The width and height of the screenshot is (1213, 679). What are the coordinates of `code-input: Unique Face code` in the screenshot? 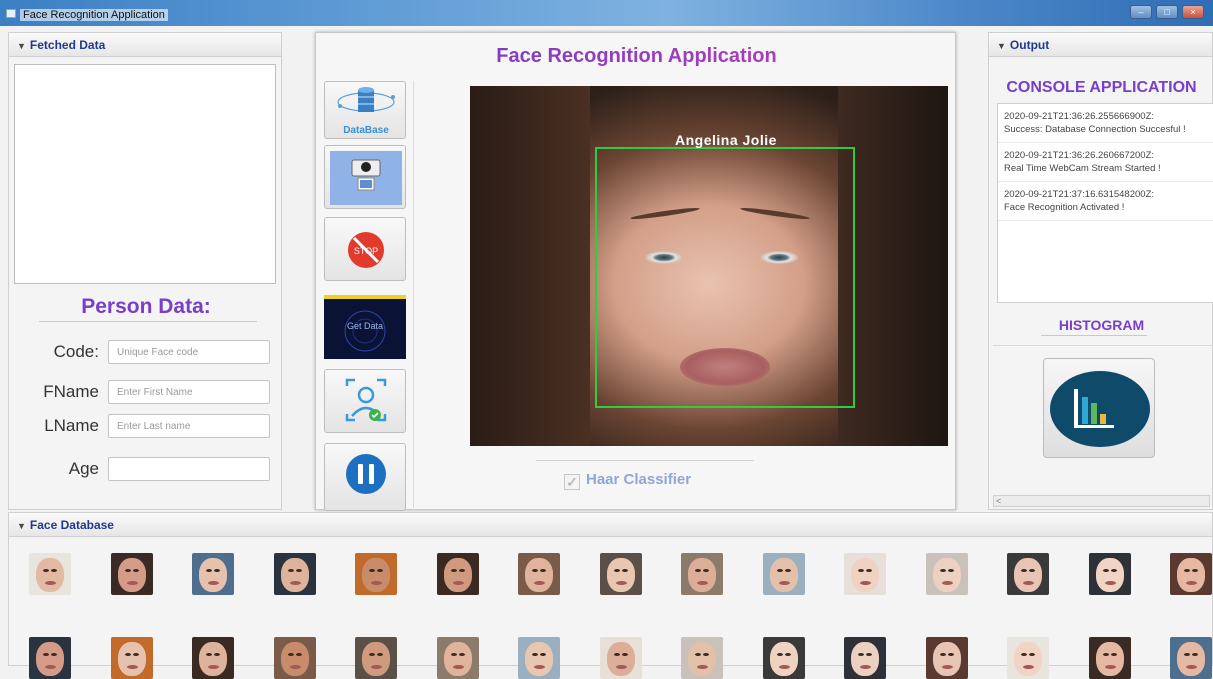 It's located at (189, 352).